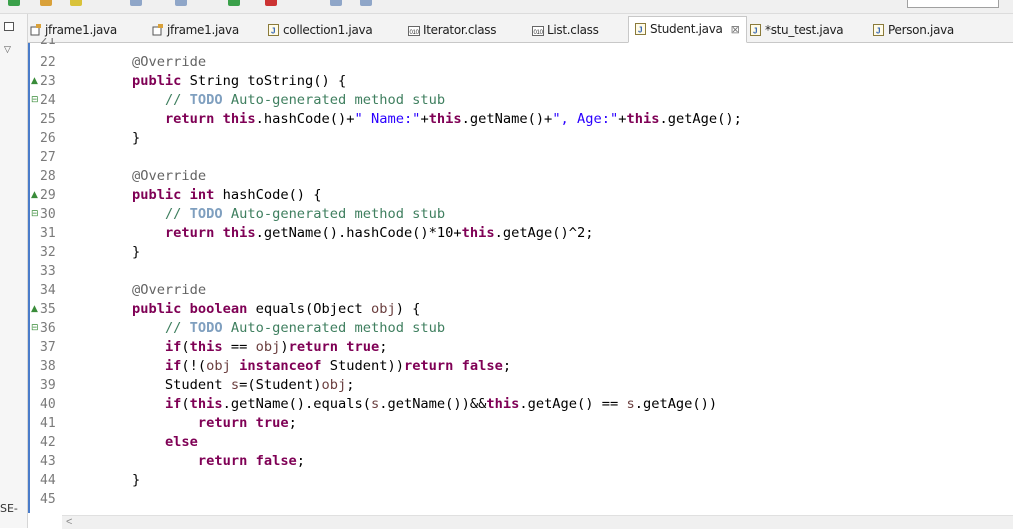 This screenshot has width=1013, height=529. I want to click on view-menu-icon: ▽, so click(7, 49).